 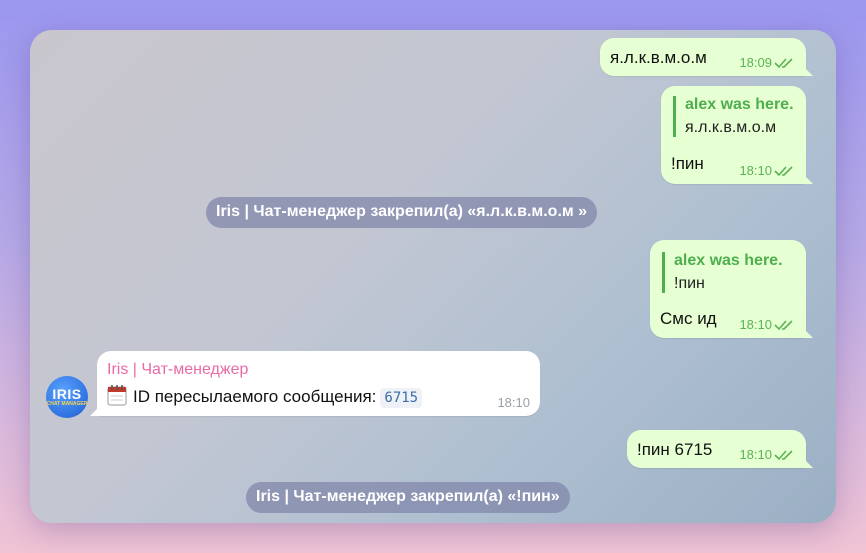 I want to click on message-text-row: ID пересылаемого сообщения: 6715, so click(x=265, y=396).